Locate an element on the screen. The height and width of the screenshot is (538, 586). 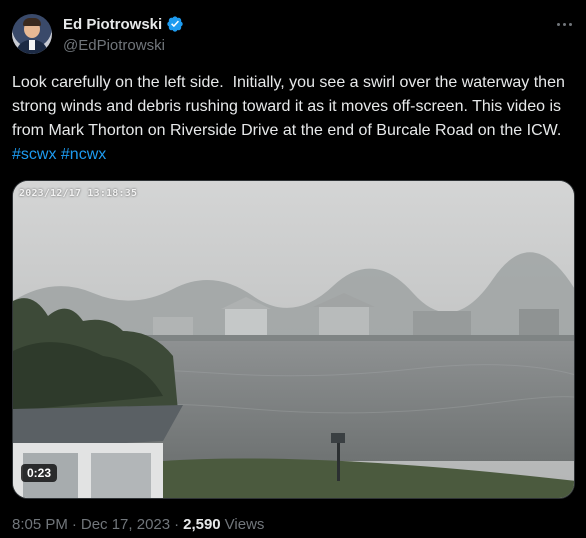
tweet-meta: 8:05 PM · Dec 17, 2023 · 2,590 Views is located at coordinates (138, 524).